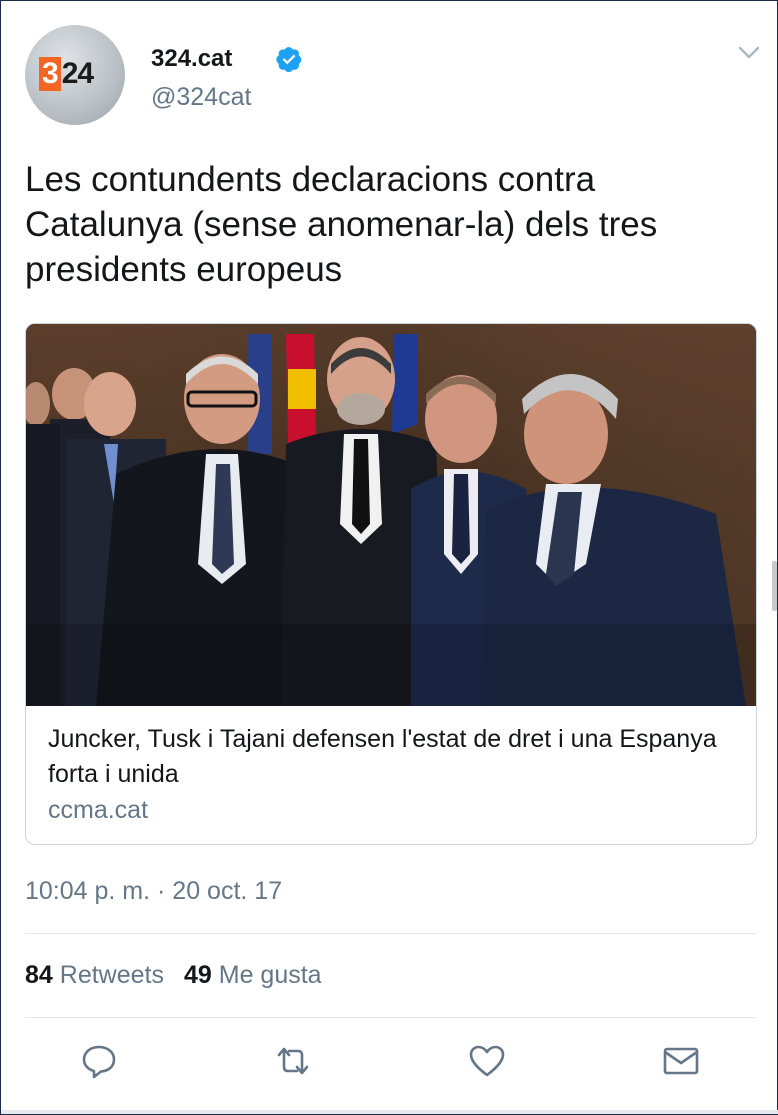  What do you see at coordinates (191, 59) in the screenshot?
I see `author-name: 324.cat` at bounding box center [191, 59].